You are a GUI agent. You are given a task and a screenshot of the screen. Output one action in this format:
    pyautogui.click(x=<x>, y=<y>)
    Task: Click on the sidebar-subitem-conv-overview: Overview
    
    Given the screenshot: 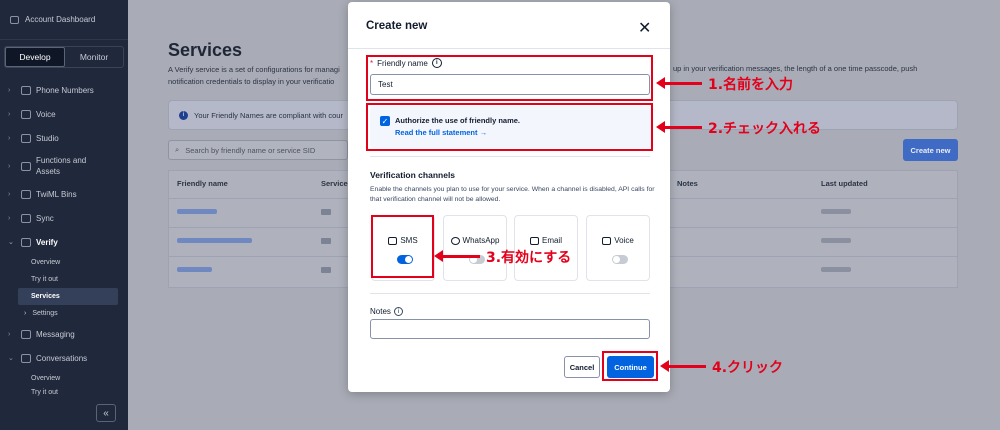 What is the action you would take?
    pyautogui.click(x=64, y=378)
    